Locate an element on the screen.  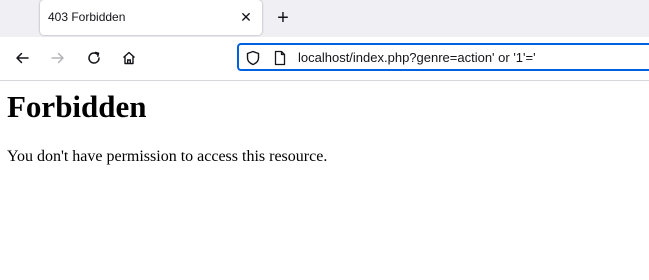
home-icon is located at coordinates (129, 58).